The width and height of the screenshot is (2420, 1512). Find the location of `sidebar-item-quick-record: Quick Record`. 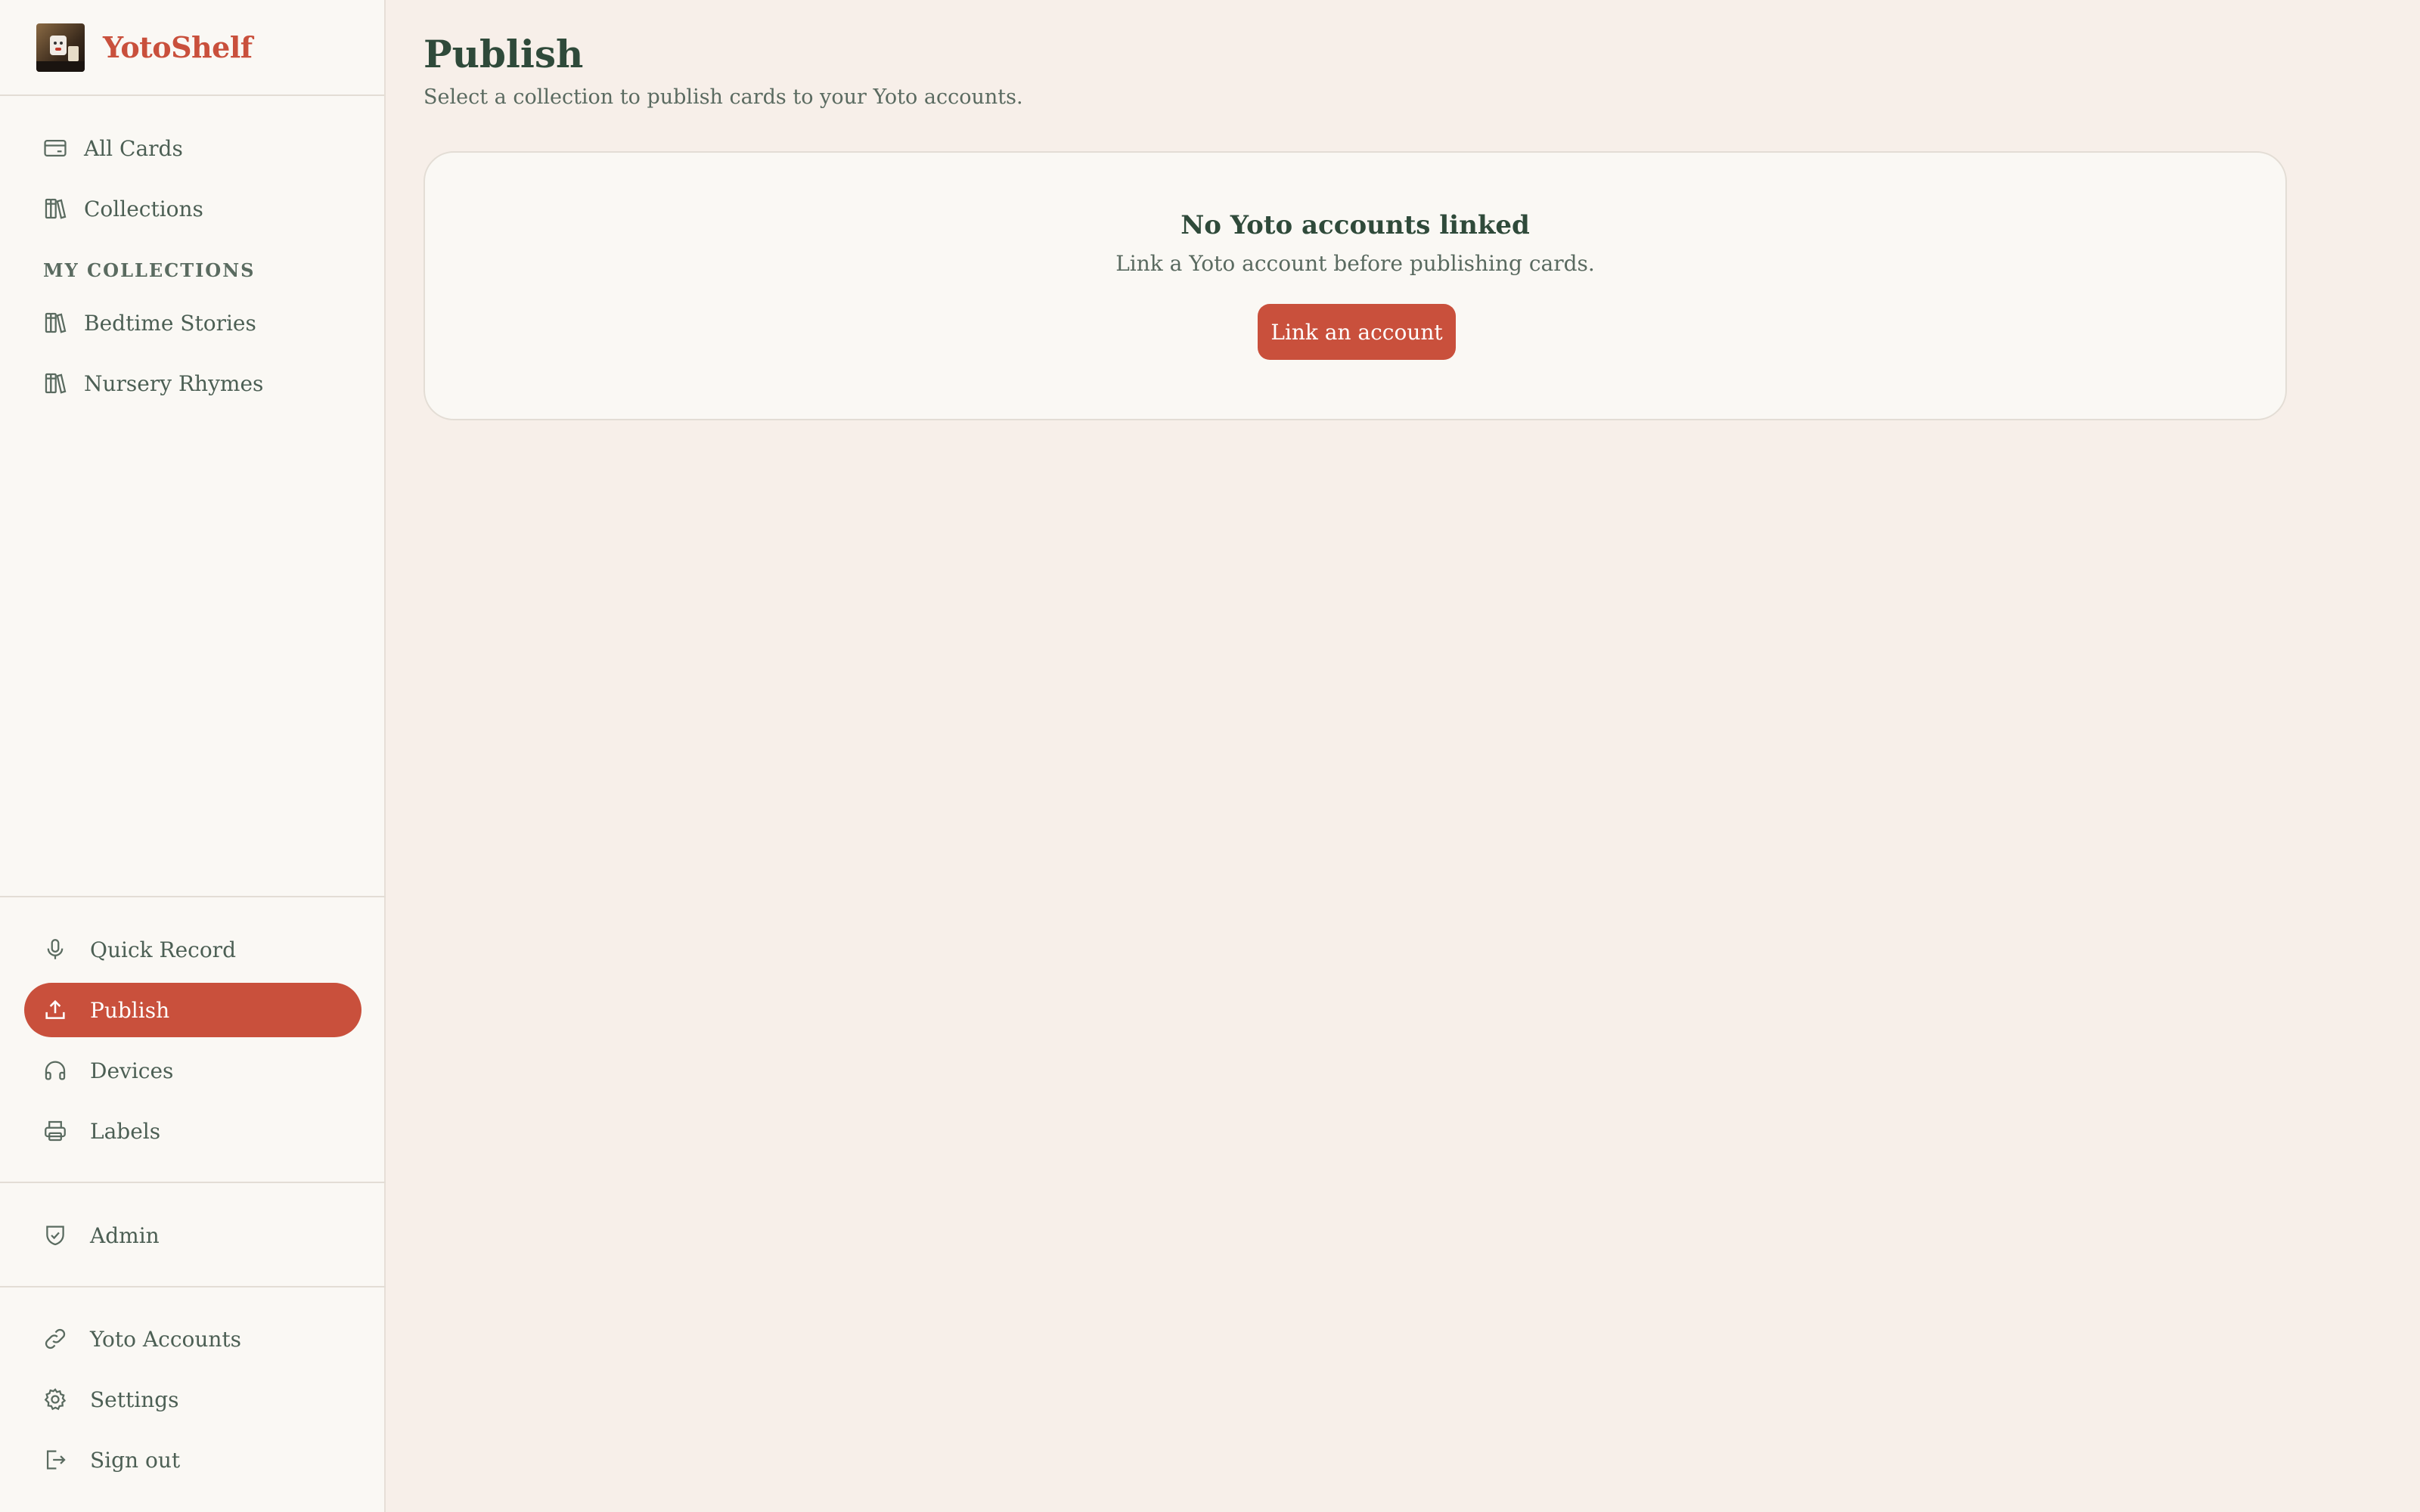

sidebar-item-quick-record: Quick Record is located at coordinates (192, 949).